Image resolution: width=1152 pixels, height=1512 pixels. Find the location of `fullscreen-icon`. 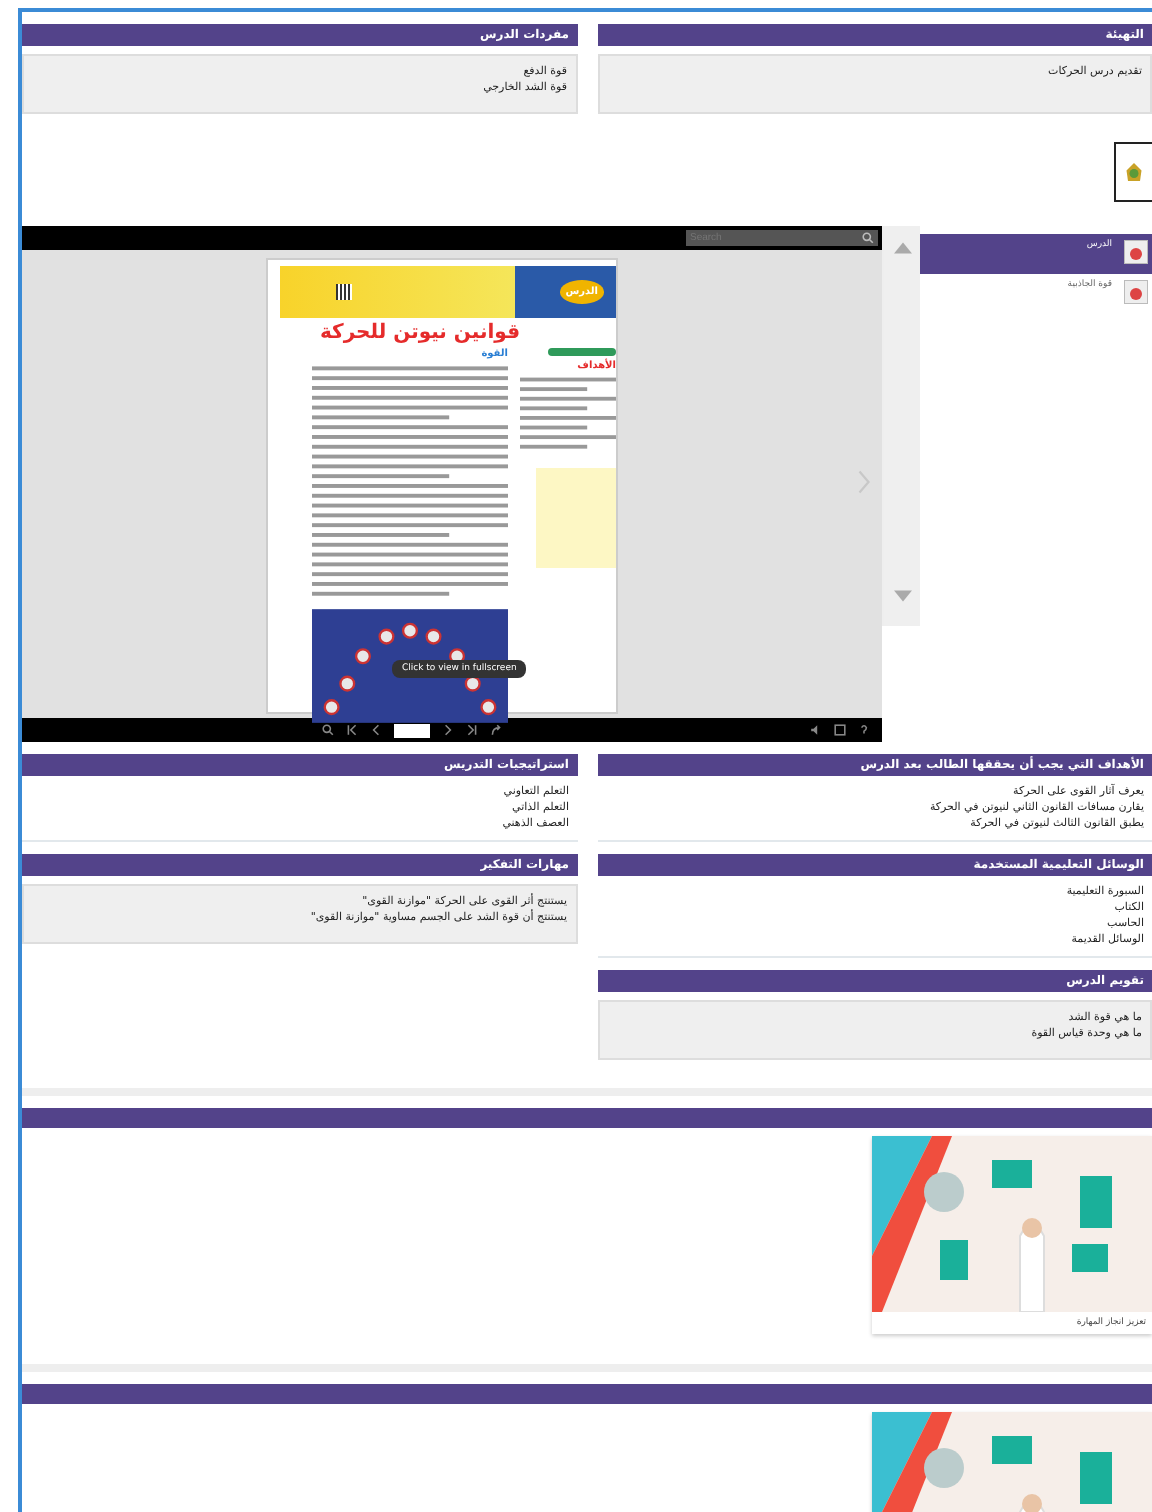

fullscreen-icon is located at coordinates (840, 730).